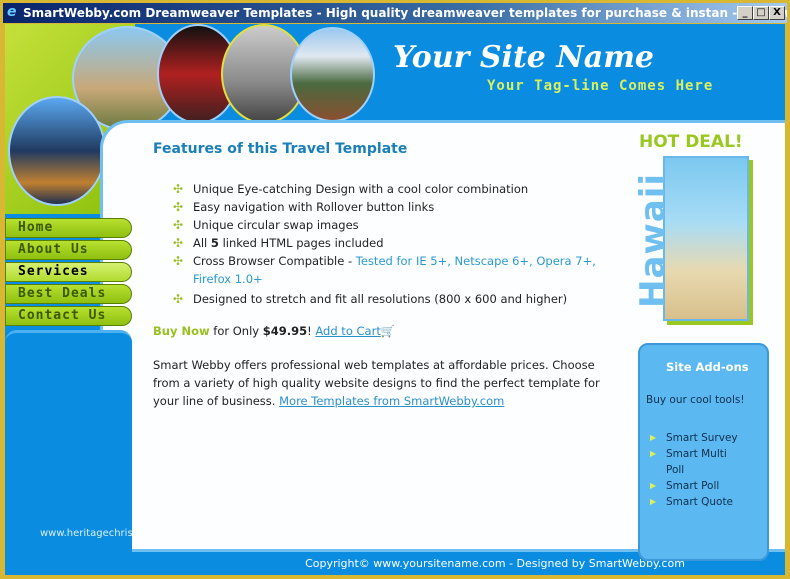 The height and width of the screenshot is (579, 790). What do you see at coordinates (332, 74) in the screenshot?
I see `alps-photo` at bounding box center [332, 74].